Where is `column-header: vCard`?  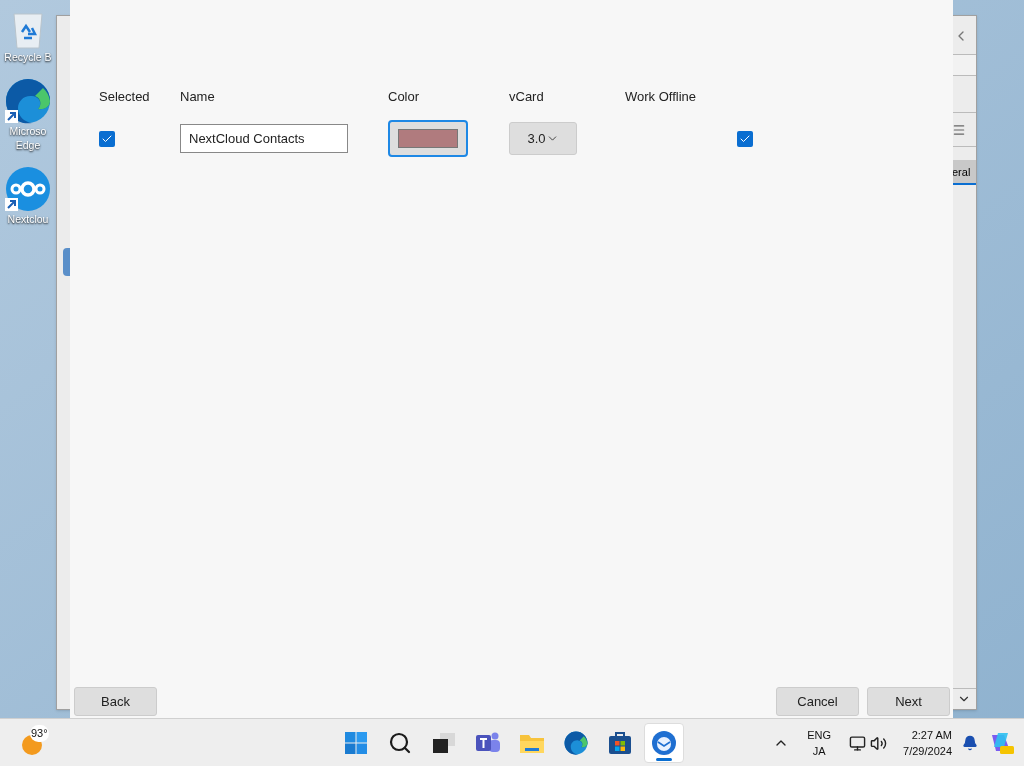
column-header: vCard is located at coordinates (526, 96).